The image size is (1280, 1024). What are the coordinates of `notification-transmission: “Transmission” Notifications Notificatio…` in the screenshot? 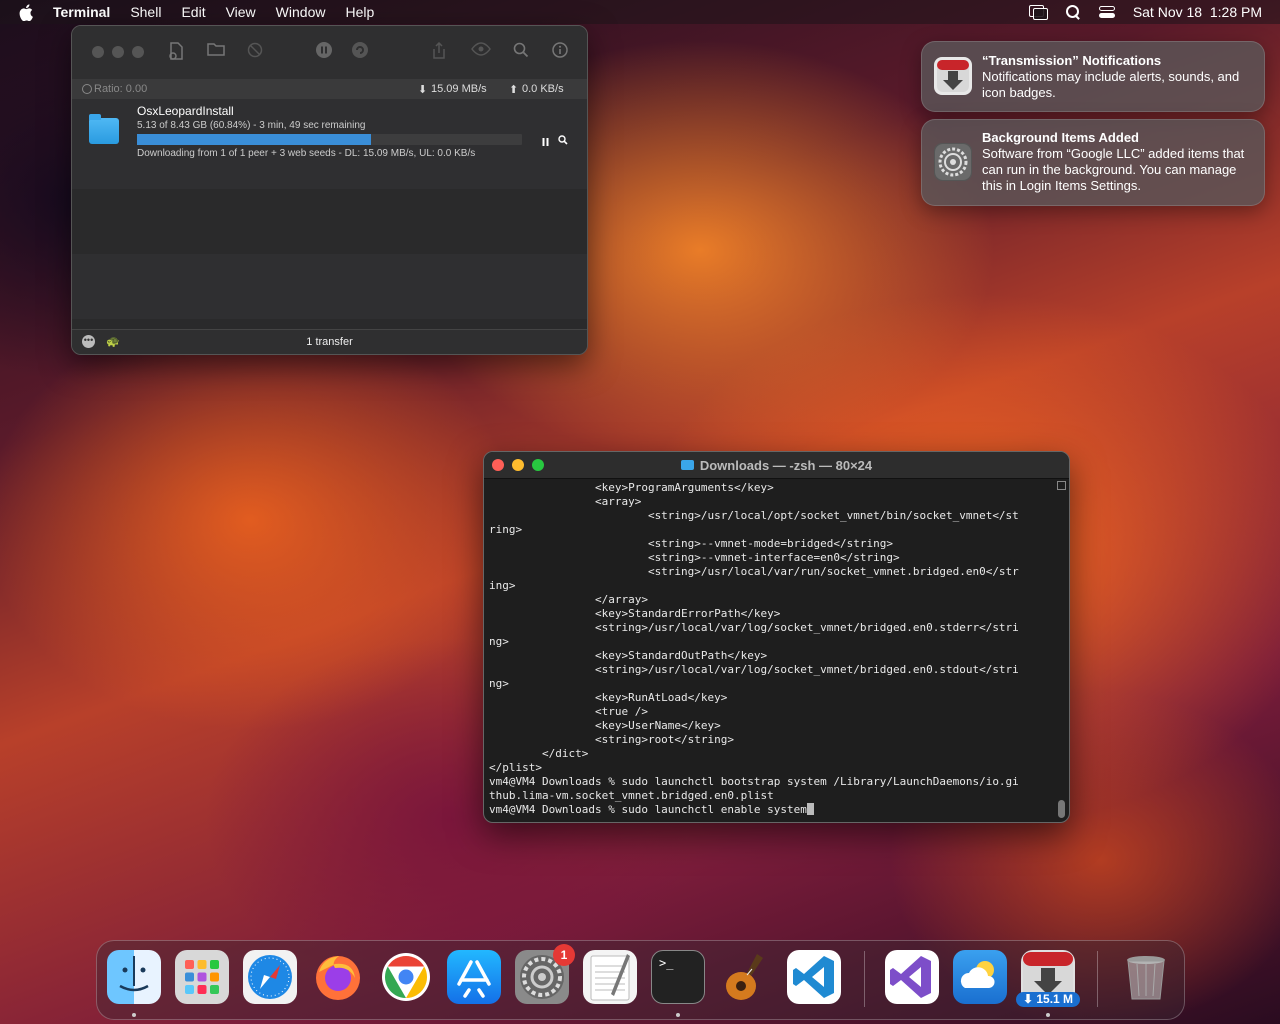 It's located at (1093, 76).